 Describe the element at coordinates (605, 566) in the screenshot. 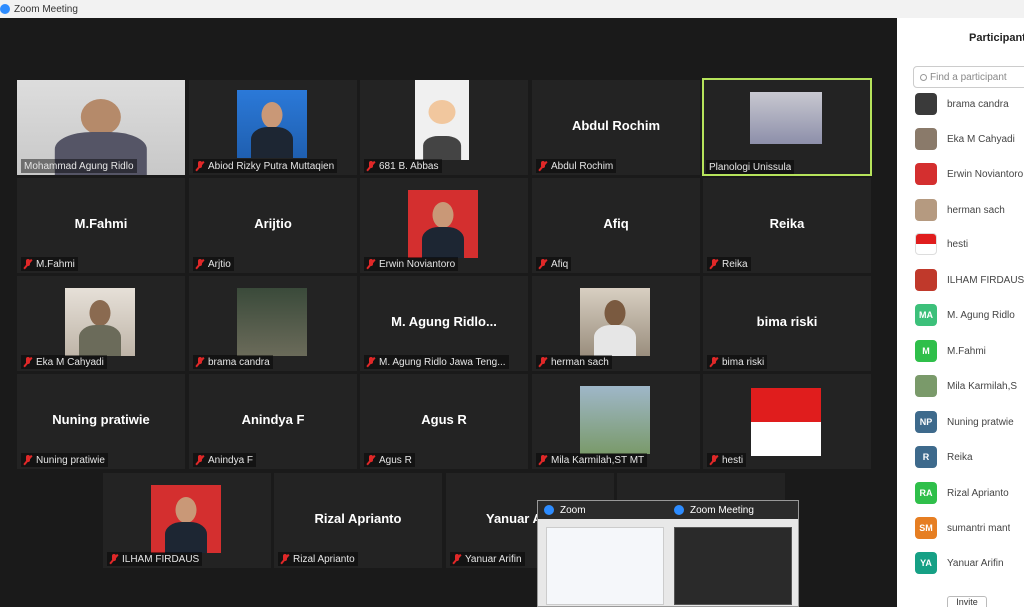

I see `preview-thumbnail-zoom` at that location.